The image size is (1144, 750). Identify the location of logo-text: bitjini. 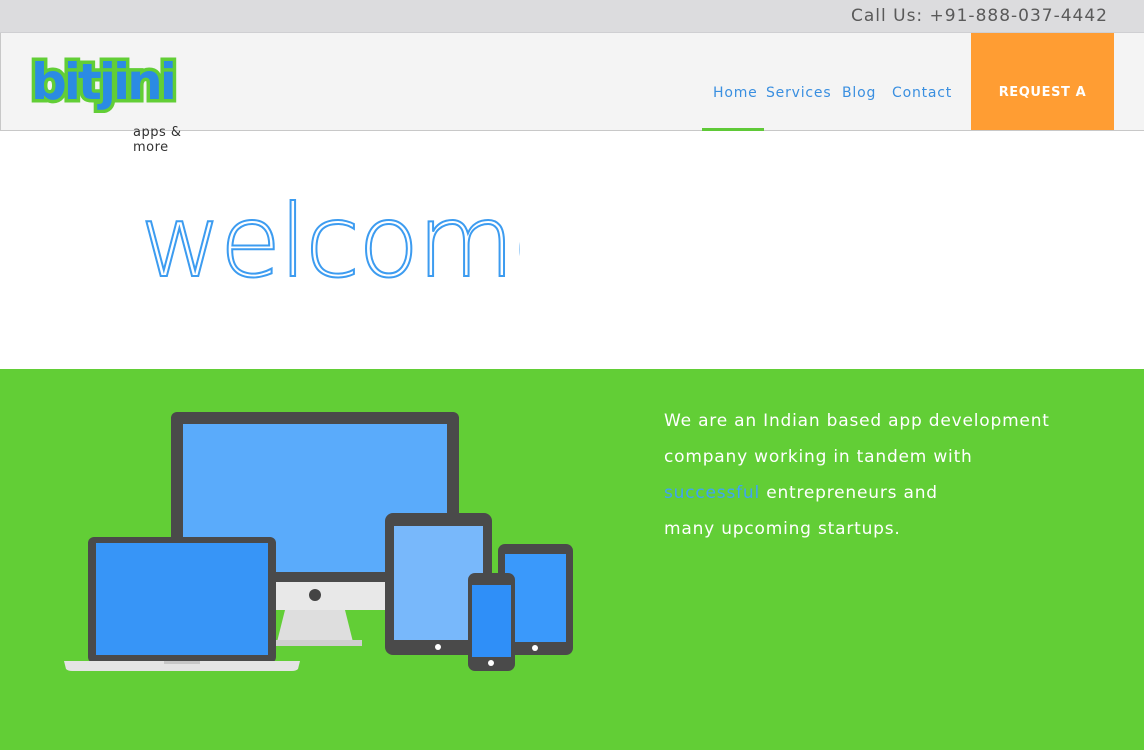
(102, 82).